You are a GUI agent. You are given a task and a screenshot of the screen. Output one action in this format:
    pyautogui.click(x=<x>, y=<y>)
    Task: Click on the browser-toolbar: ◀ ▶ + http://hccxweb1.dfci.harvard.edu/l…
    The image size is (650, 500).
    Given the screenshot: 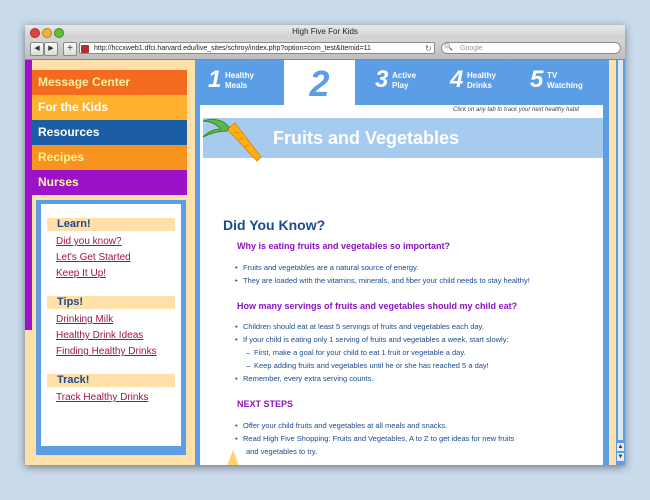 What is the action you would take?
    pyautogui.click(x=325, y=49)
    